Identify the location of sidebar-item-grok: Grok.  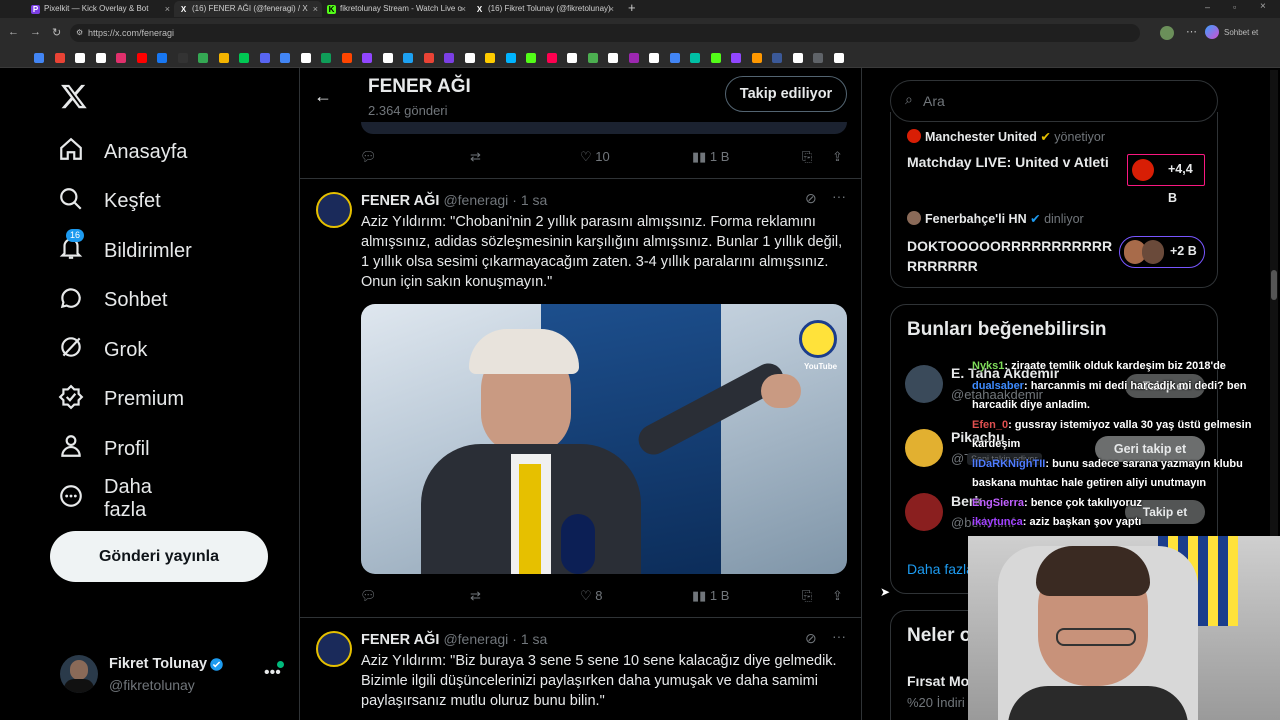
(102, 350).